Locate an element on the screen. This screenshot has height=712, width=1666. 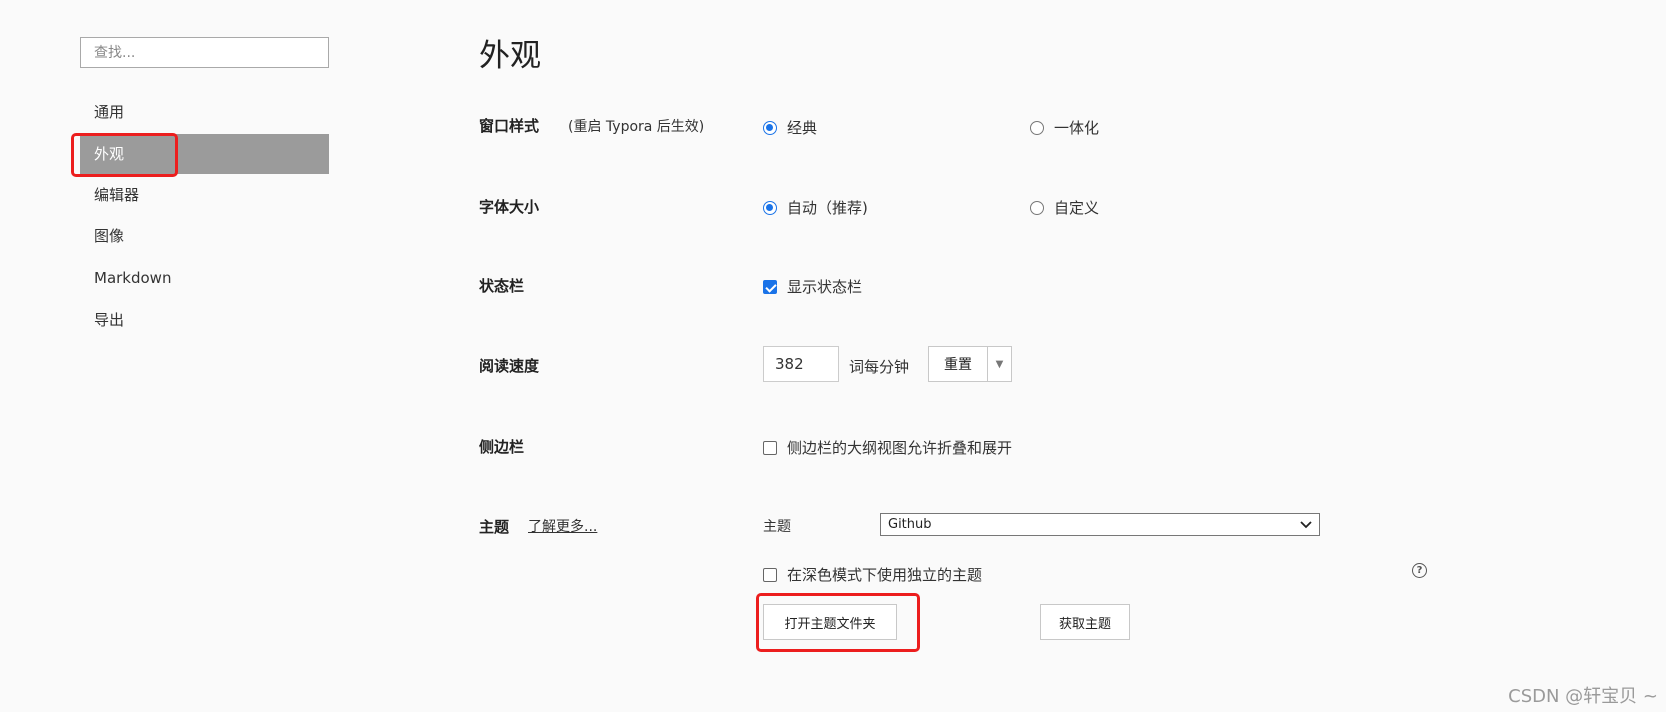
checkbox-checked-icon is located at coordinates (770, 286).